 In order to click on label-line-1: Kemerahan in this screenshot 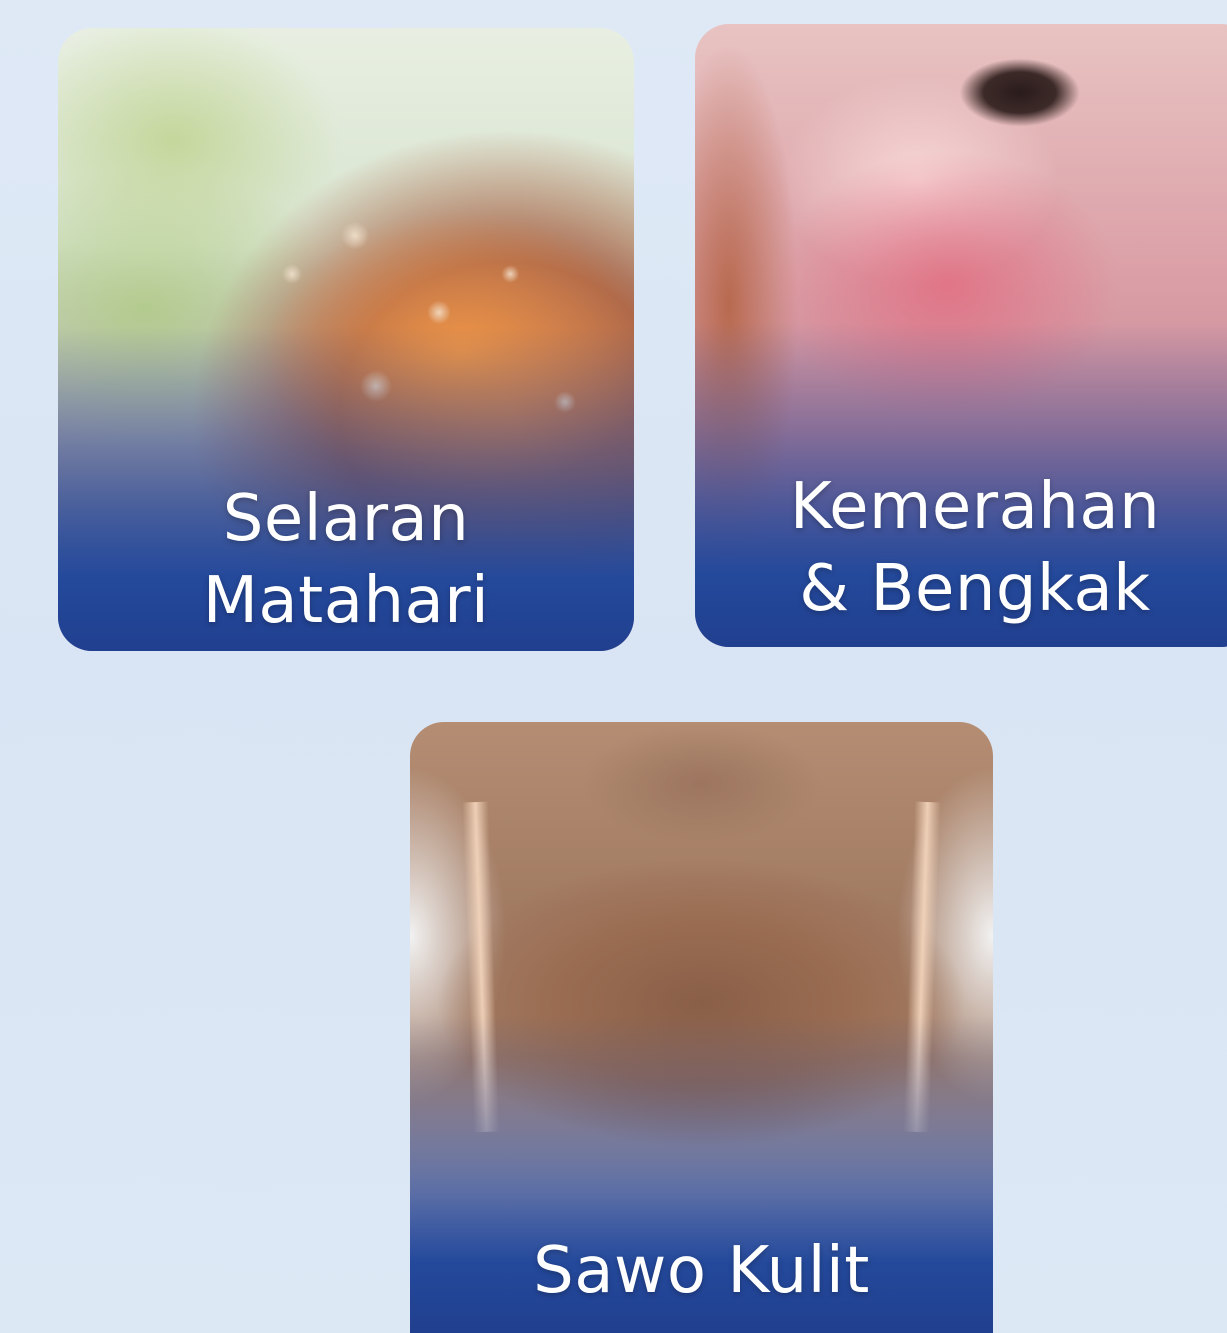, I will do `click(975, 507)`.